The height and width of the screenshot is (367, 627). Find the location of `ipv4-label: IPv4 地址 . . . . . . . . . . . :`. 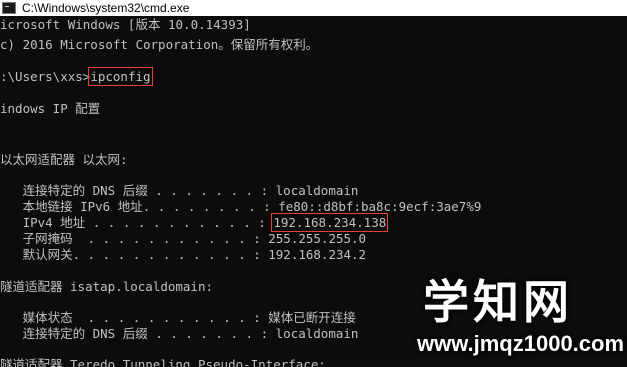

ipv4-label: IPv4 地址 . . . . . . . . . . . : is located at coordinates (137, 222).